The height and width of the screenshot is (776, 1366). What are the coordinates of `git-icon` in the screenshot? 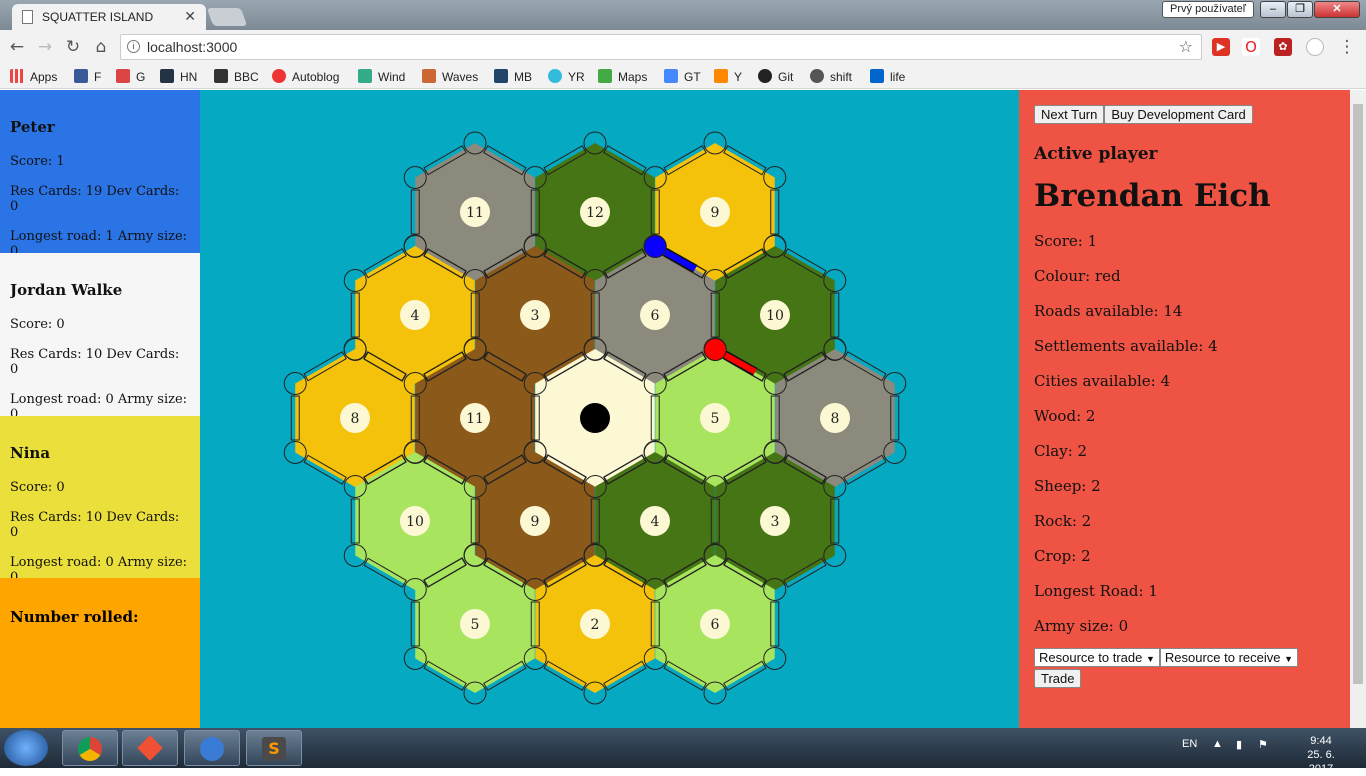 It's located at (150, 748).